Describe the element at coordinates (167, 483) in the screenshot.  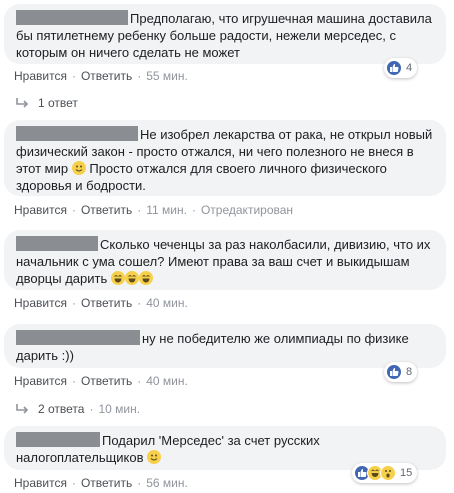
I see `timestamp: 56 мин.` at that location.